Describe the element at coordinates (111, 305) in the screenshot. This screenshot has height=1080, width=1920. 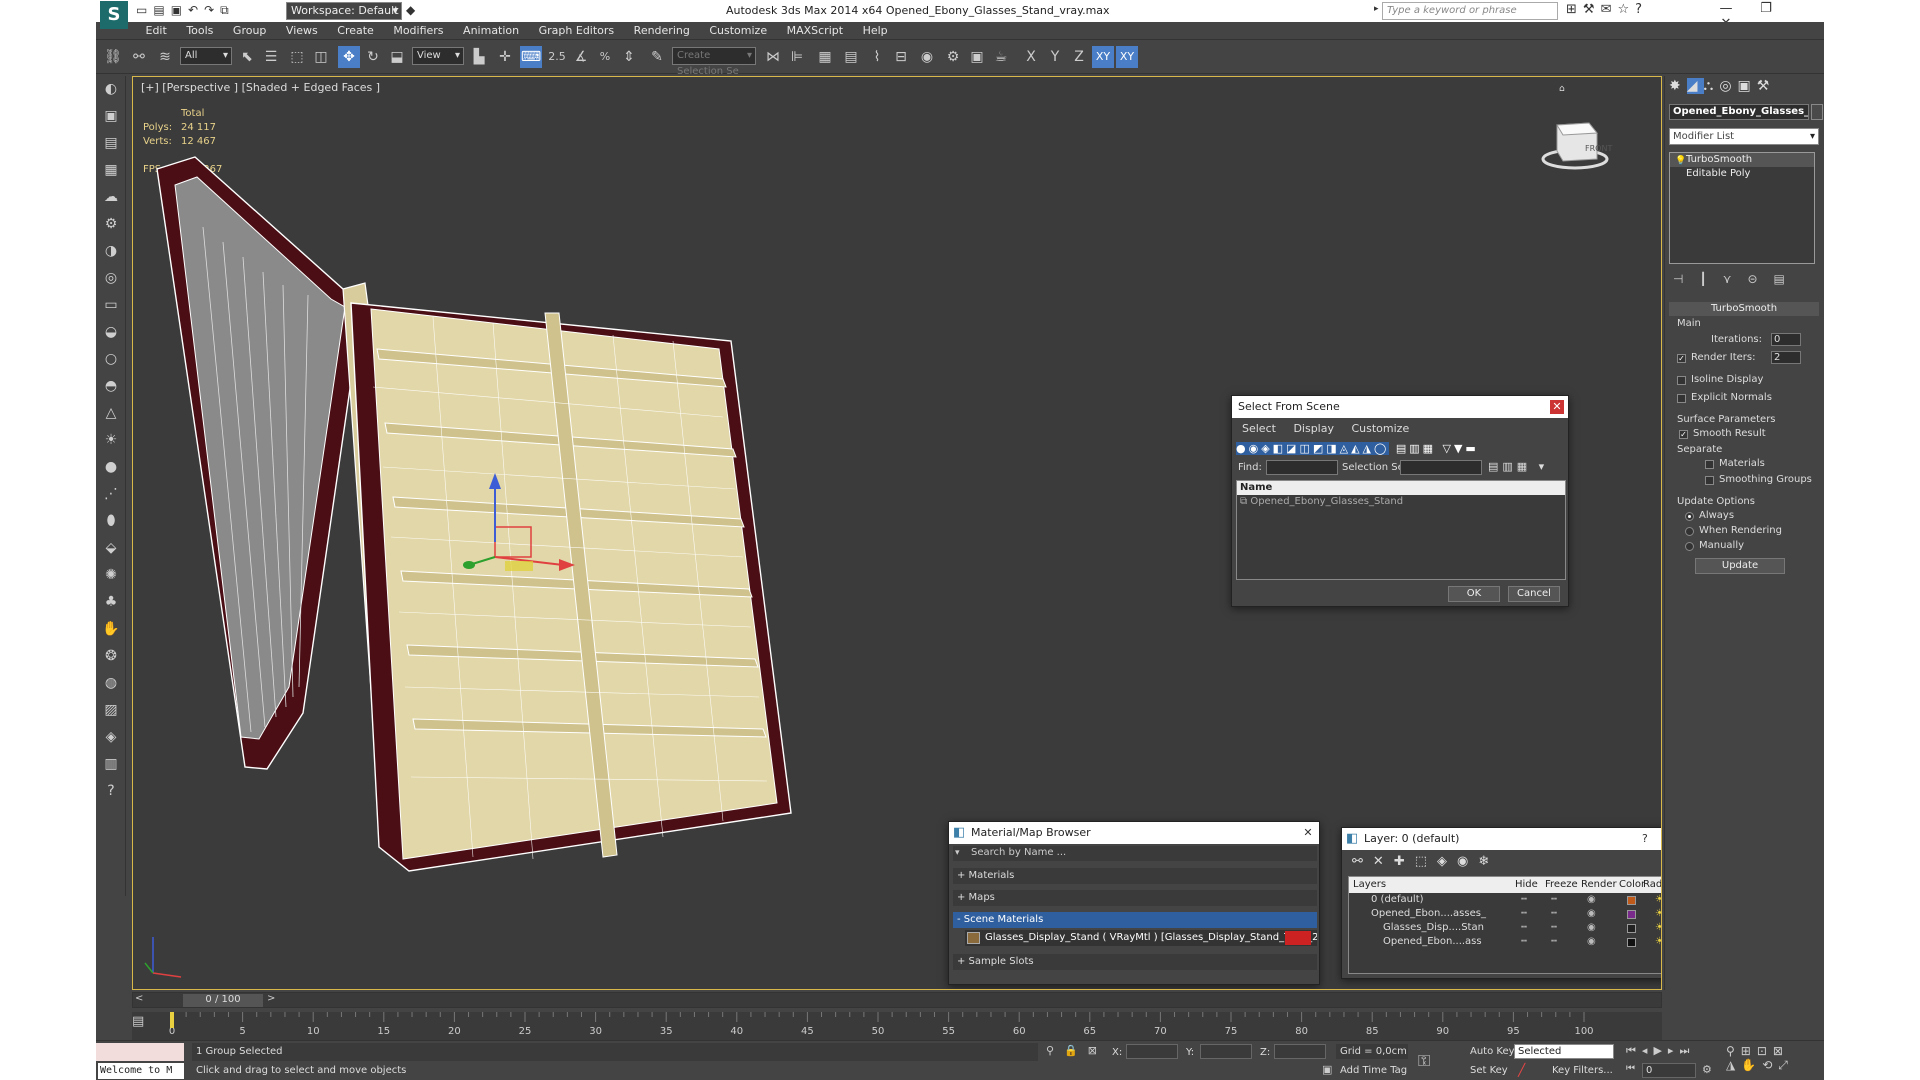
I see `toolbar-icon-9: ▭` at that location.